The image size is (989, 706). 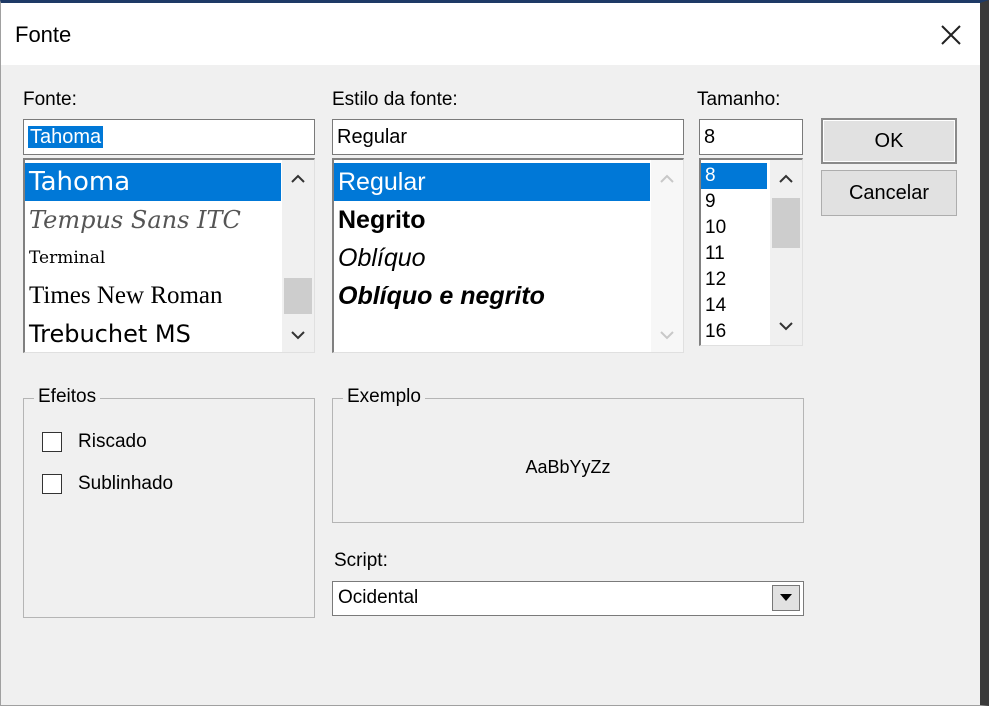 I want to click on script-dropdown-button, so click(x=786, y=598).